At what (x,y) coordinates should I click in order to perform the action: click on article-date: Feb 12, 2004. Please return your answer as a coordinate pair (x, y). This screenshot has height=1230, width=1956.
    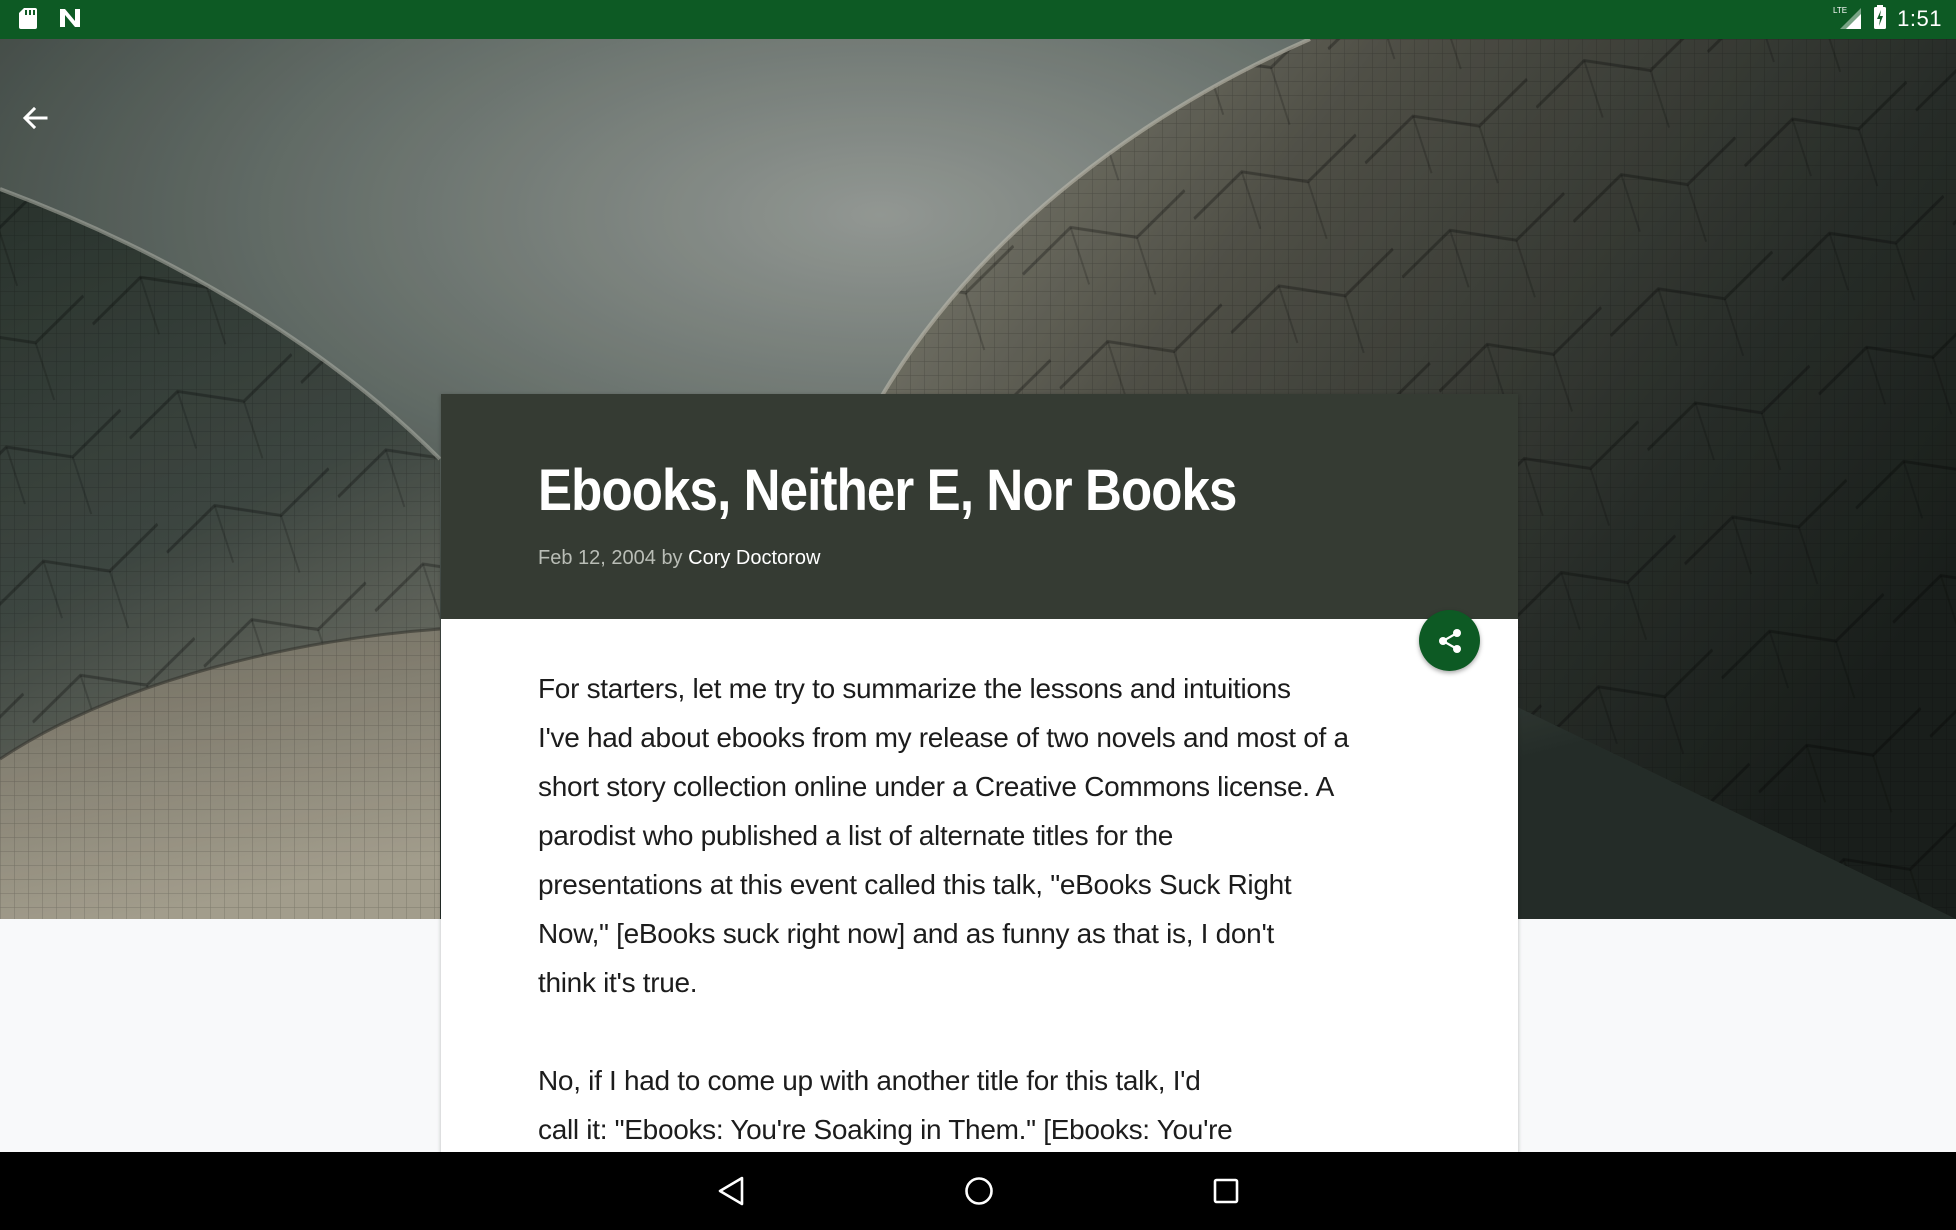
    Looking at the image, I should click on (597, 558).